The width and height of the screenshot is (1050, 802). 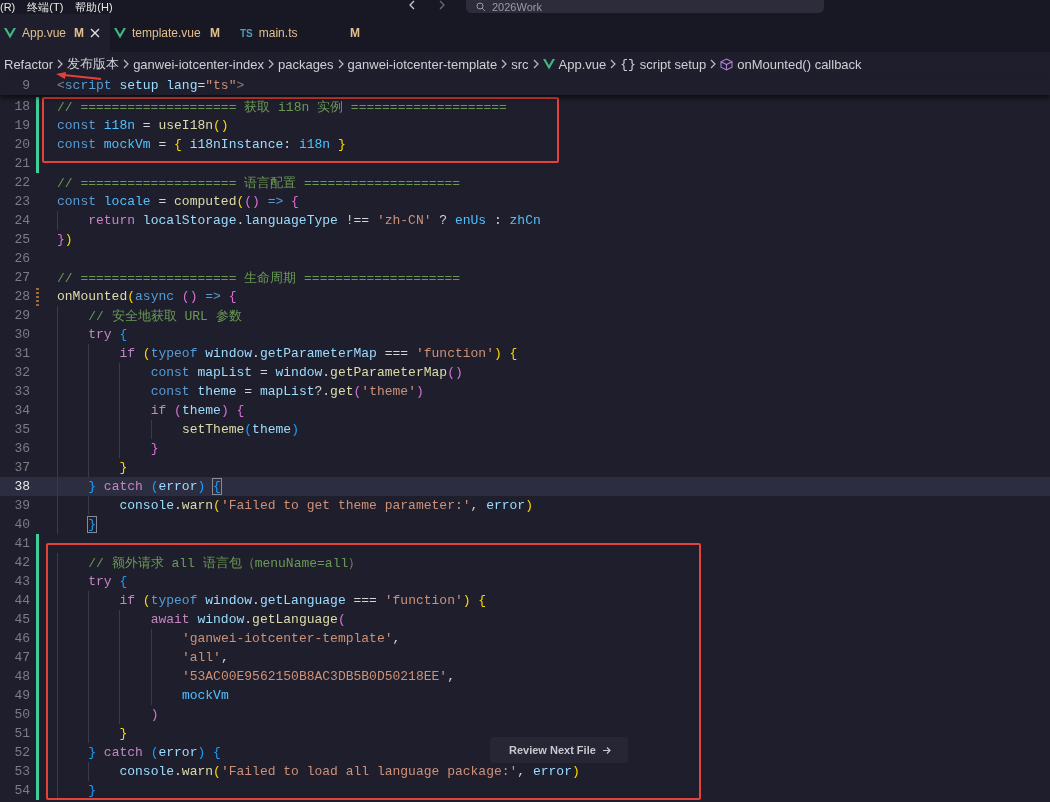 What do you see at coordinates (21, 714) in the screenshot?
I see `line-number: 50` at bounding box center [21, 714].